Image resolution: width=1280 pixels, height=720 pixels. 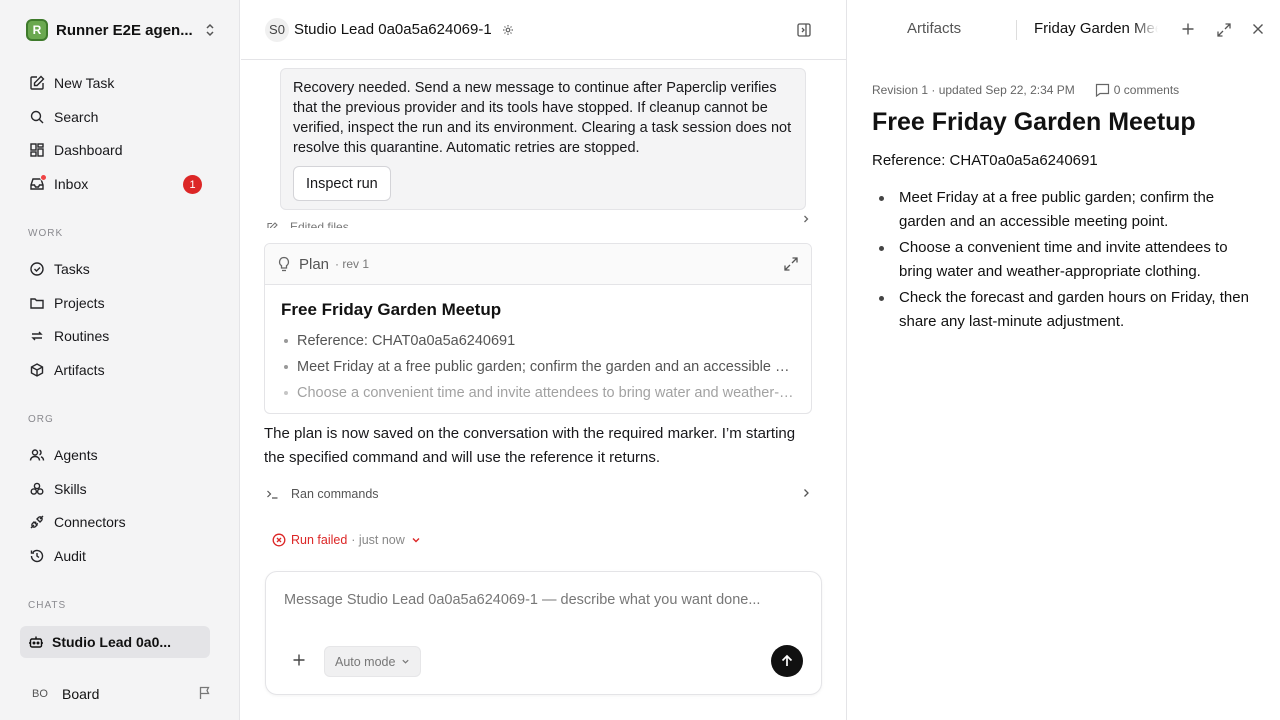 I want to click on skills-icon, so click(x=37, y=489).